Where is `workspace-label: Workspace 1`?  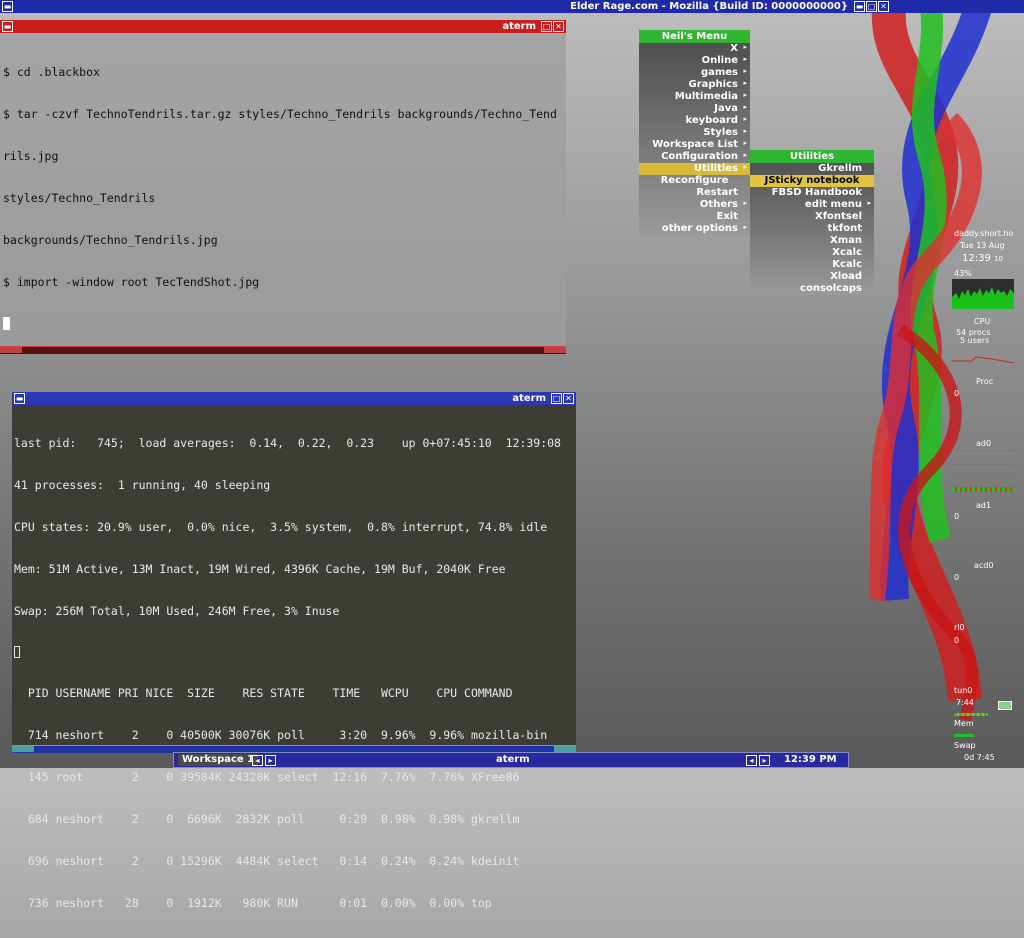 workspace-label: Workspace 1 is located at coordinates (218, 760).